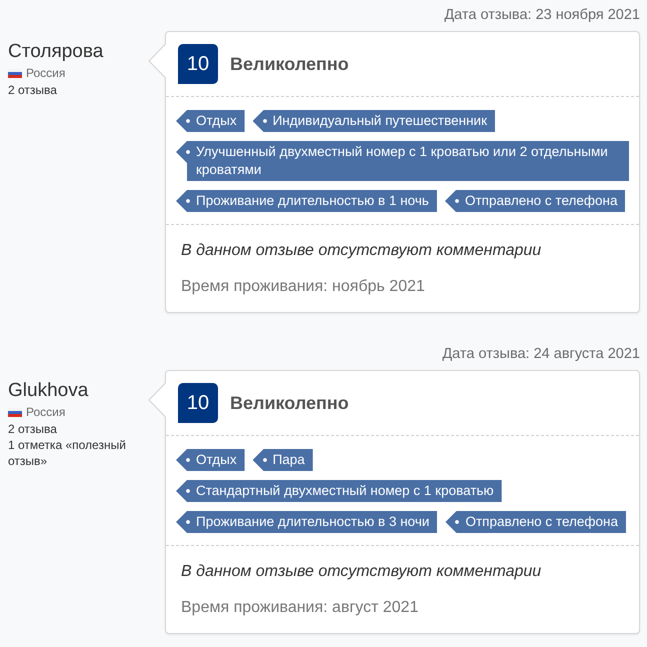 This screenshot has width=647, height=647. Describe the element at coordinates (307, 522) in the screenshot. I see `tag-label: Проживание длительностью в 3 ночи` at that location.